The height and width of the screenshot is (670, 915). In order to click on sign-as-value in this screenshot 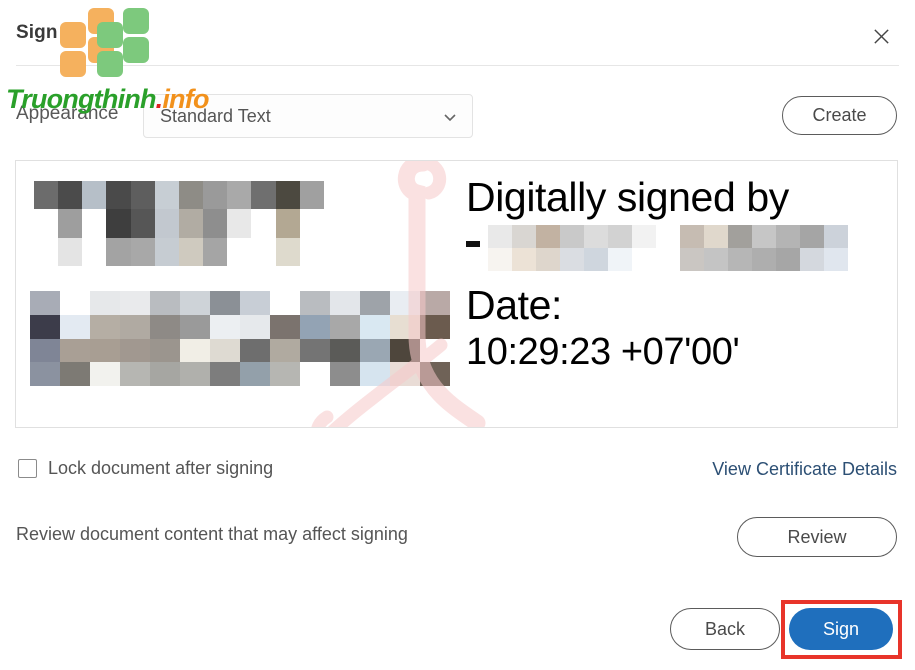, I will do `click(204, 35)`.